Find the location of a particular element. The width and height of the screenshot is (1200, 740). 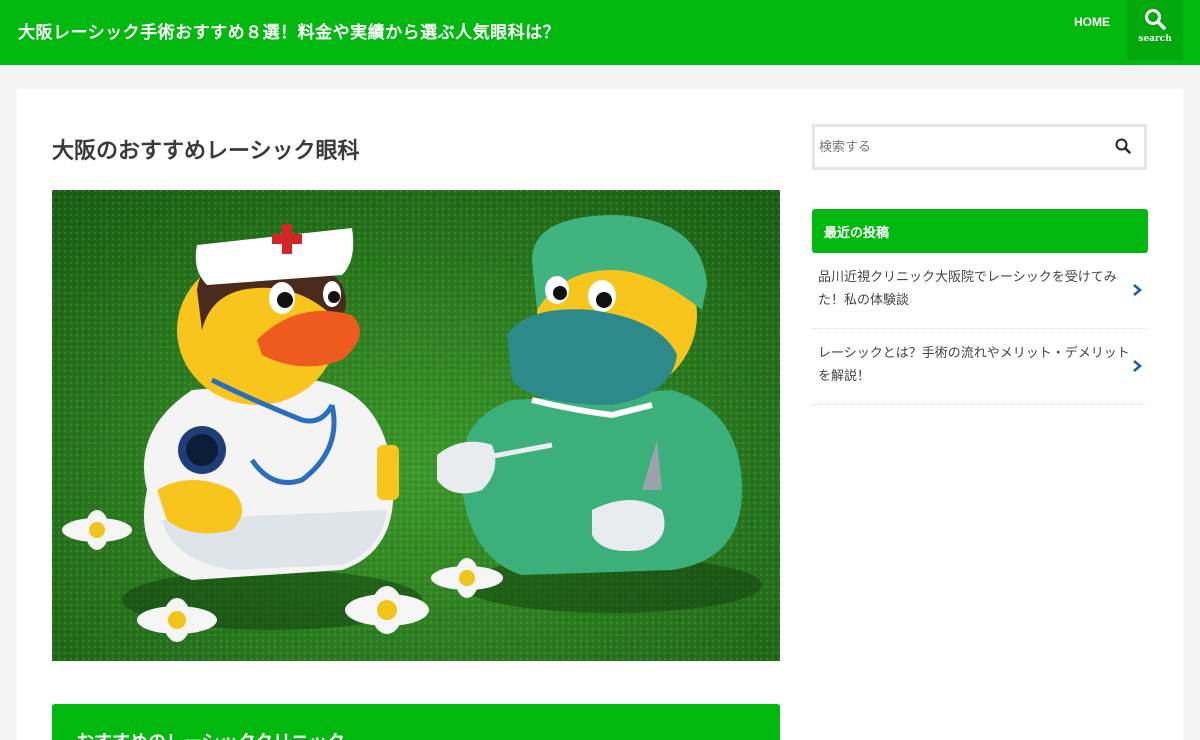

recent-posts-title: 最近の投稿 is located at coordinates (980, 231).